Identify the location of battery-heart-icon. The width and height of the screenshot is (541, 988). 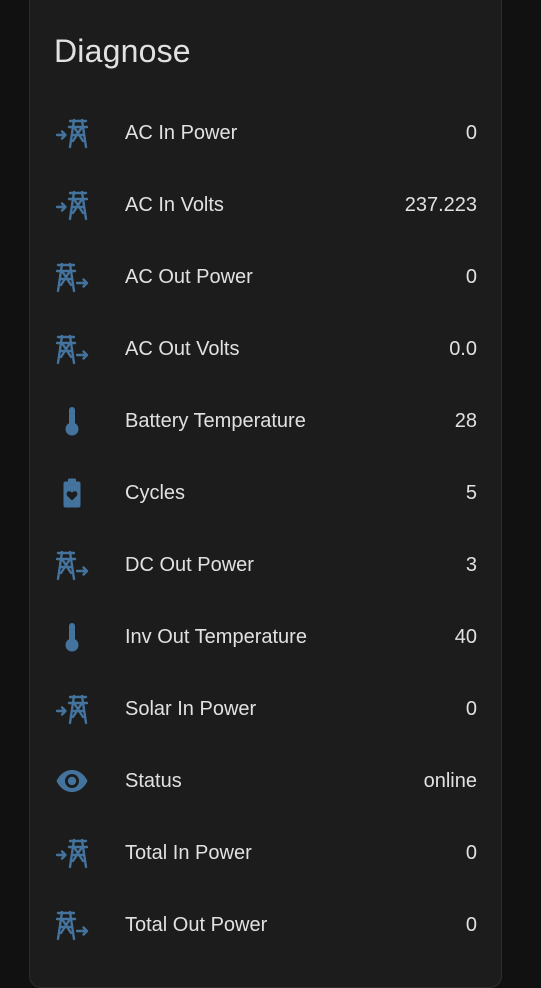
(72, 493).